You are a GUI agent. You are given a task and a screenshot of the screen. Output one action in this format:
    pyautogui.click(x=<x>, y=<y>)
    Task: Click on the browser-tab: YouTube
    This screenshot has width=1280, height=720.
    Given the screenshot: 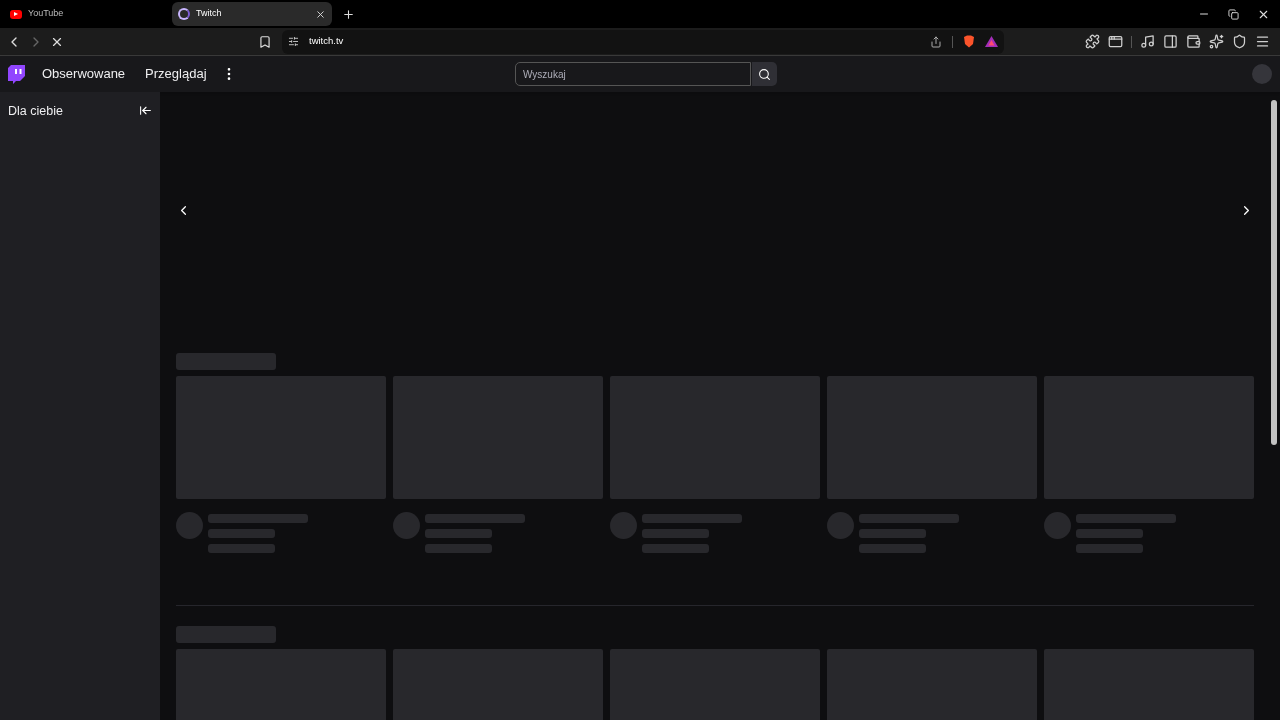 What is the action you would take?
    pyautogui.click(x=84, y=14)
    